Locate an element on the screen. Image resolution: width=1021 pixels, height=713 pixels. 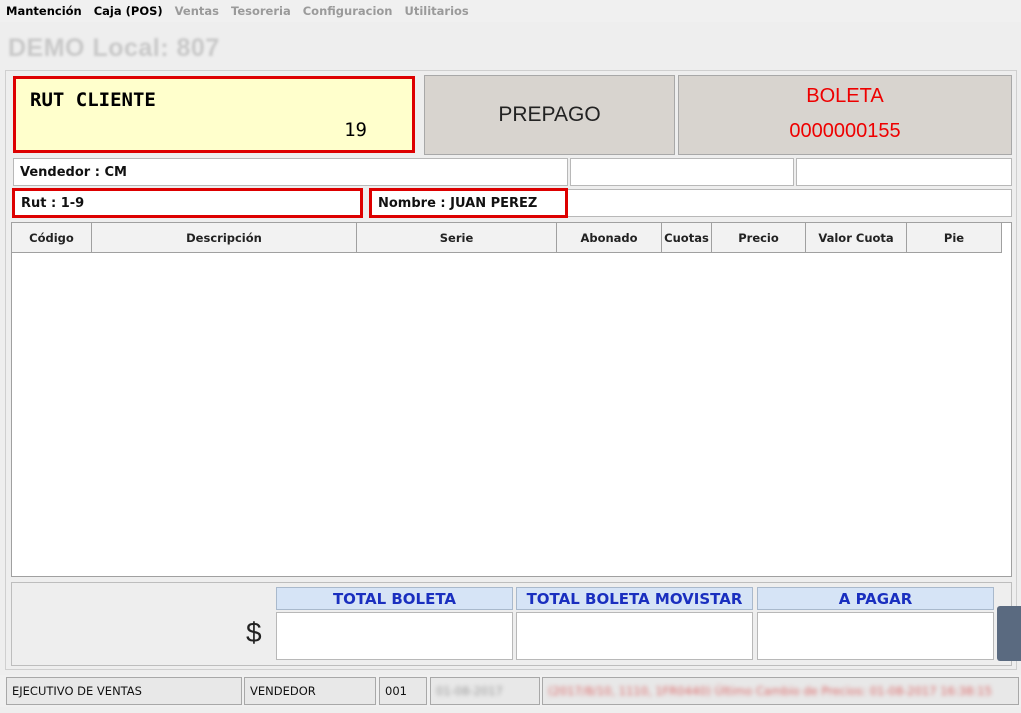
menu-mantencion: Mantención is located at coordinates (44, 11).